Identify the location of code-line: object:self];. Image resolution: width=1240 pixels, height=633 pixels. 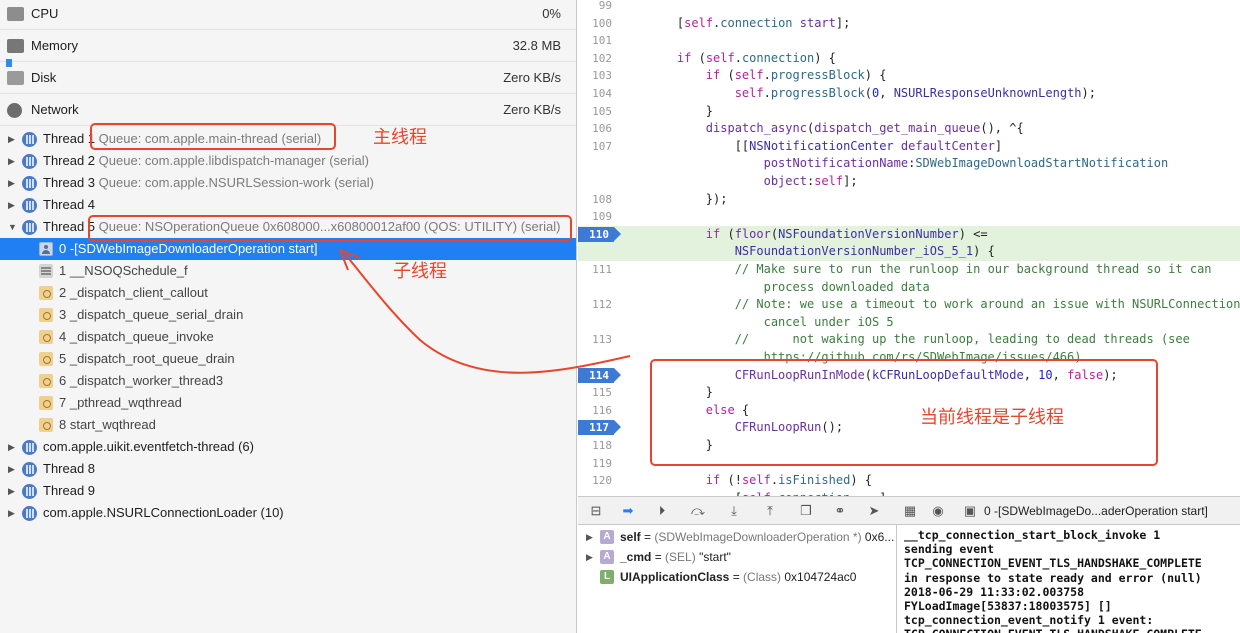
(909, 182).